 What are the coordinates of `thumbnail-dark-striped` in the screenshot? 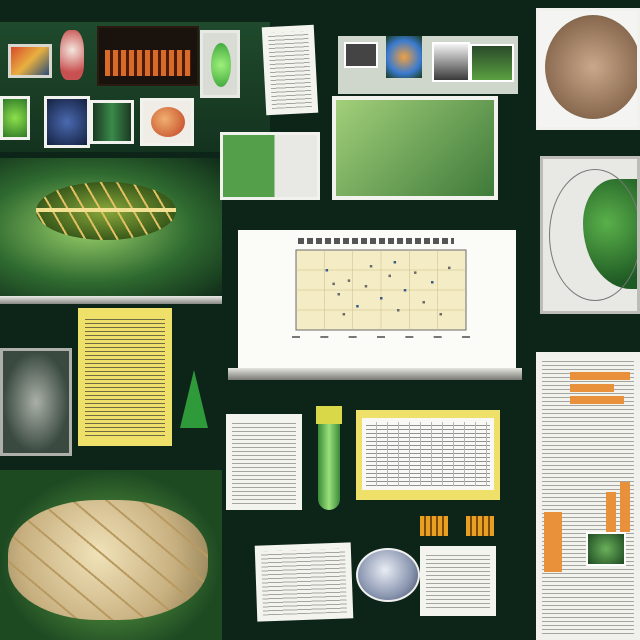 It's located at (148, 56).